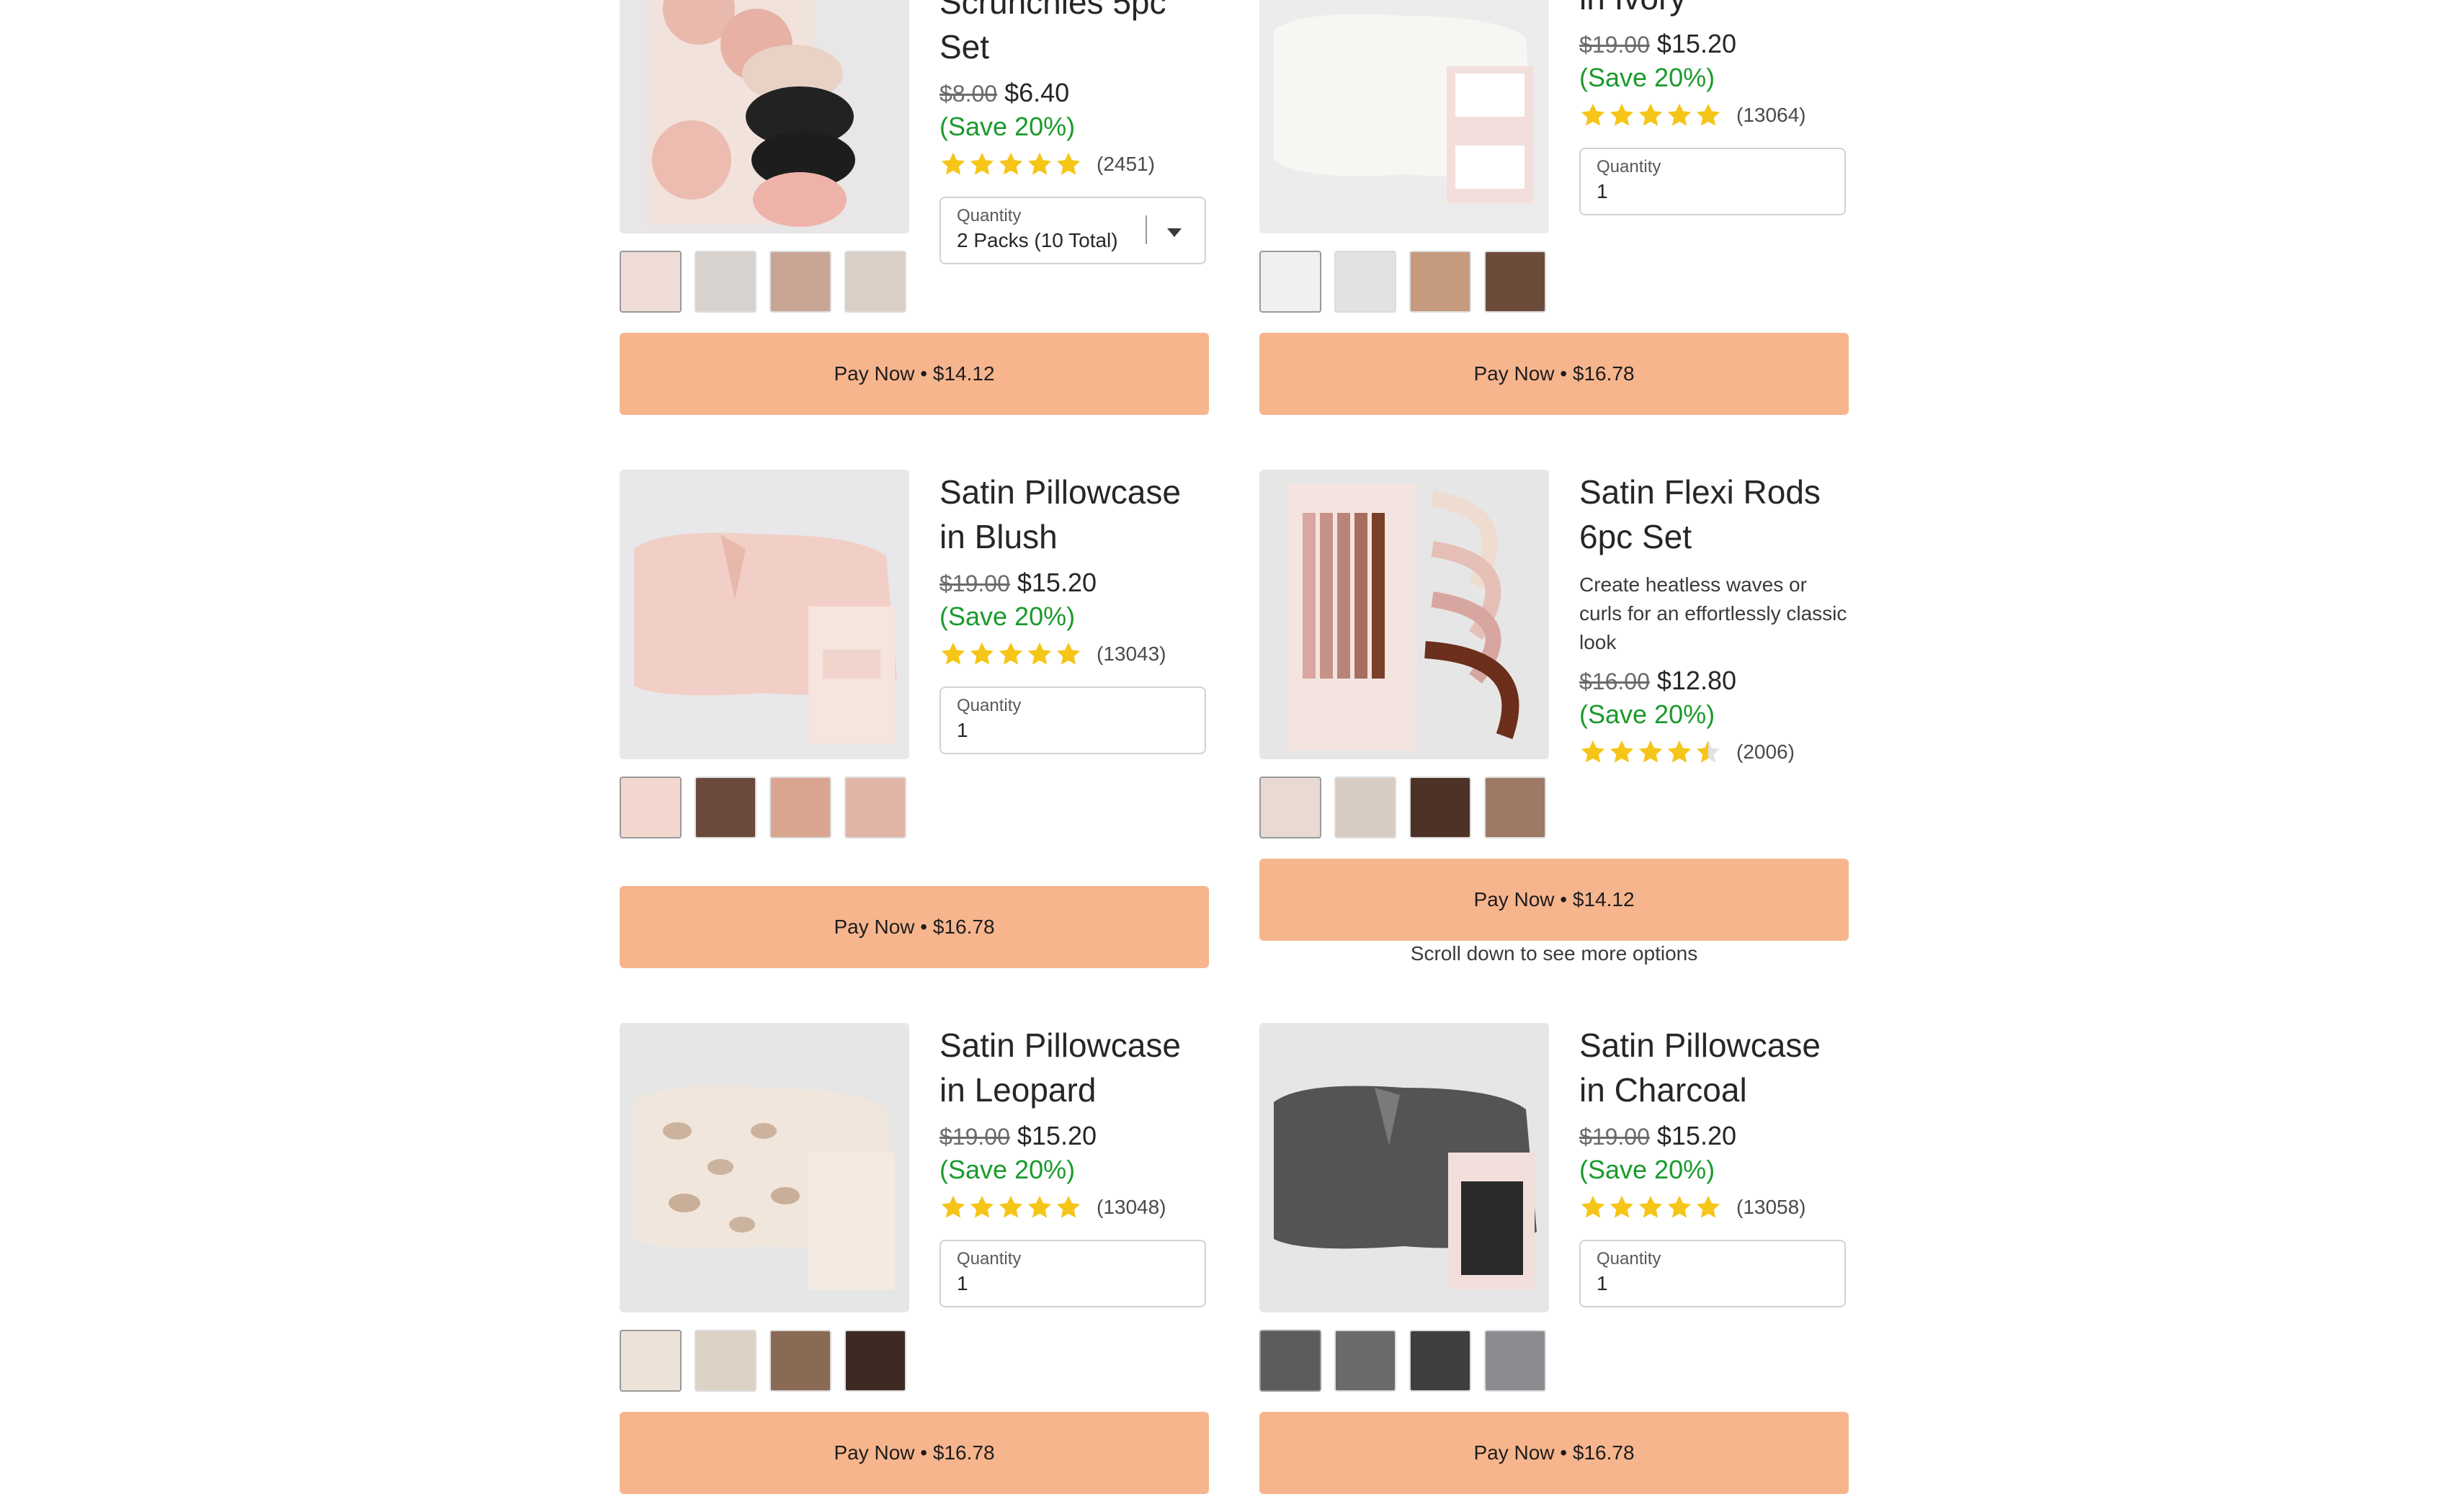  Describe the element at coordinates (1131, 1207) in the screenshot. I see `review-count: (13048)` at that location.